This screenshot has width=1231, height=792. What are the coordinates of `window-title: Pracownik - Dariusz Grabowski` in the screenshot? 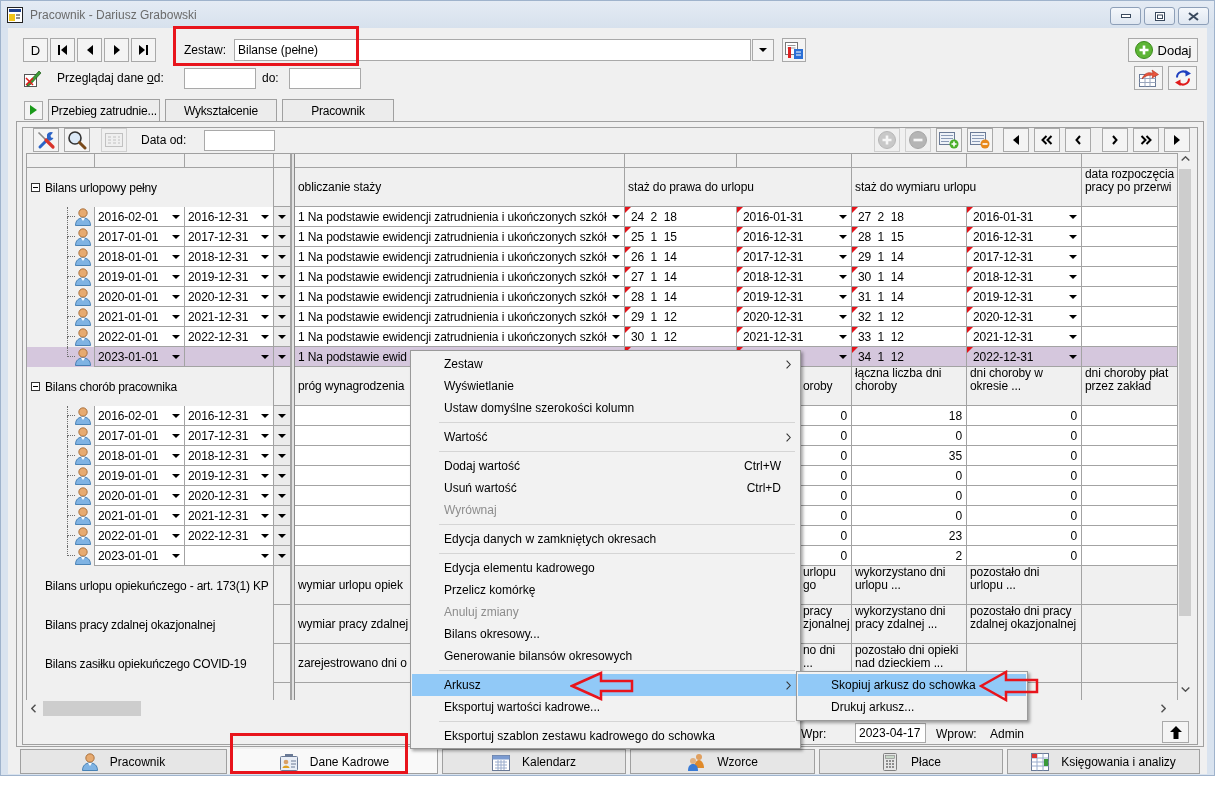 It's located at (114, 14).